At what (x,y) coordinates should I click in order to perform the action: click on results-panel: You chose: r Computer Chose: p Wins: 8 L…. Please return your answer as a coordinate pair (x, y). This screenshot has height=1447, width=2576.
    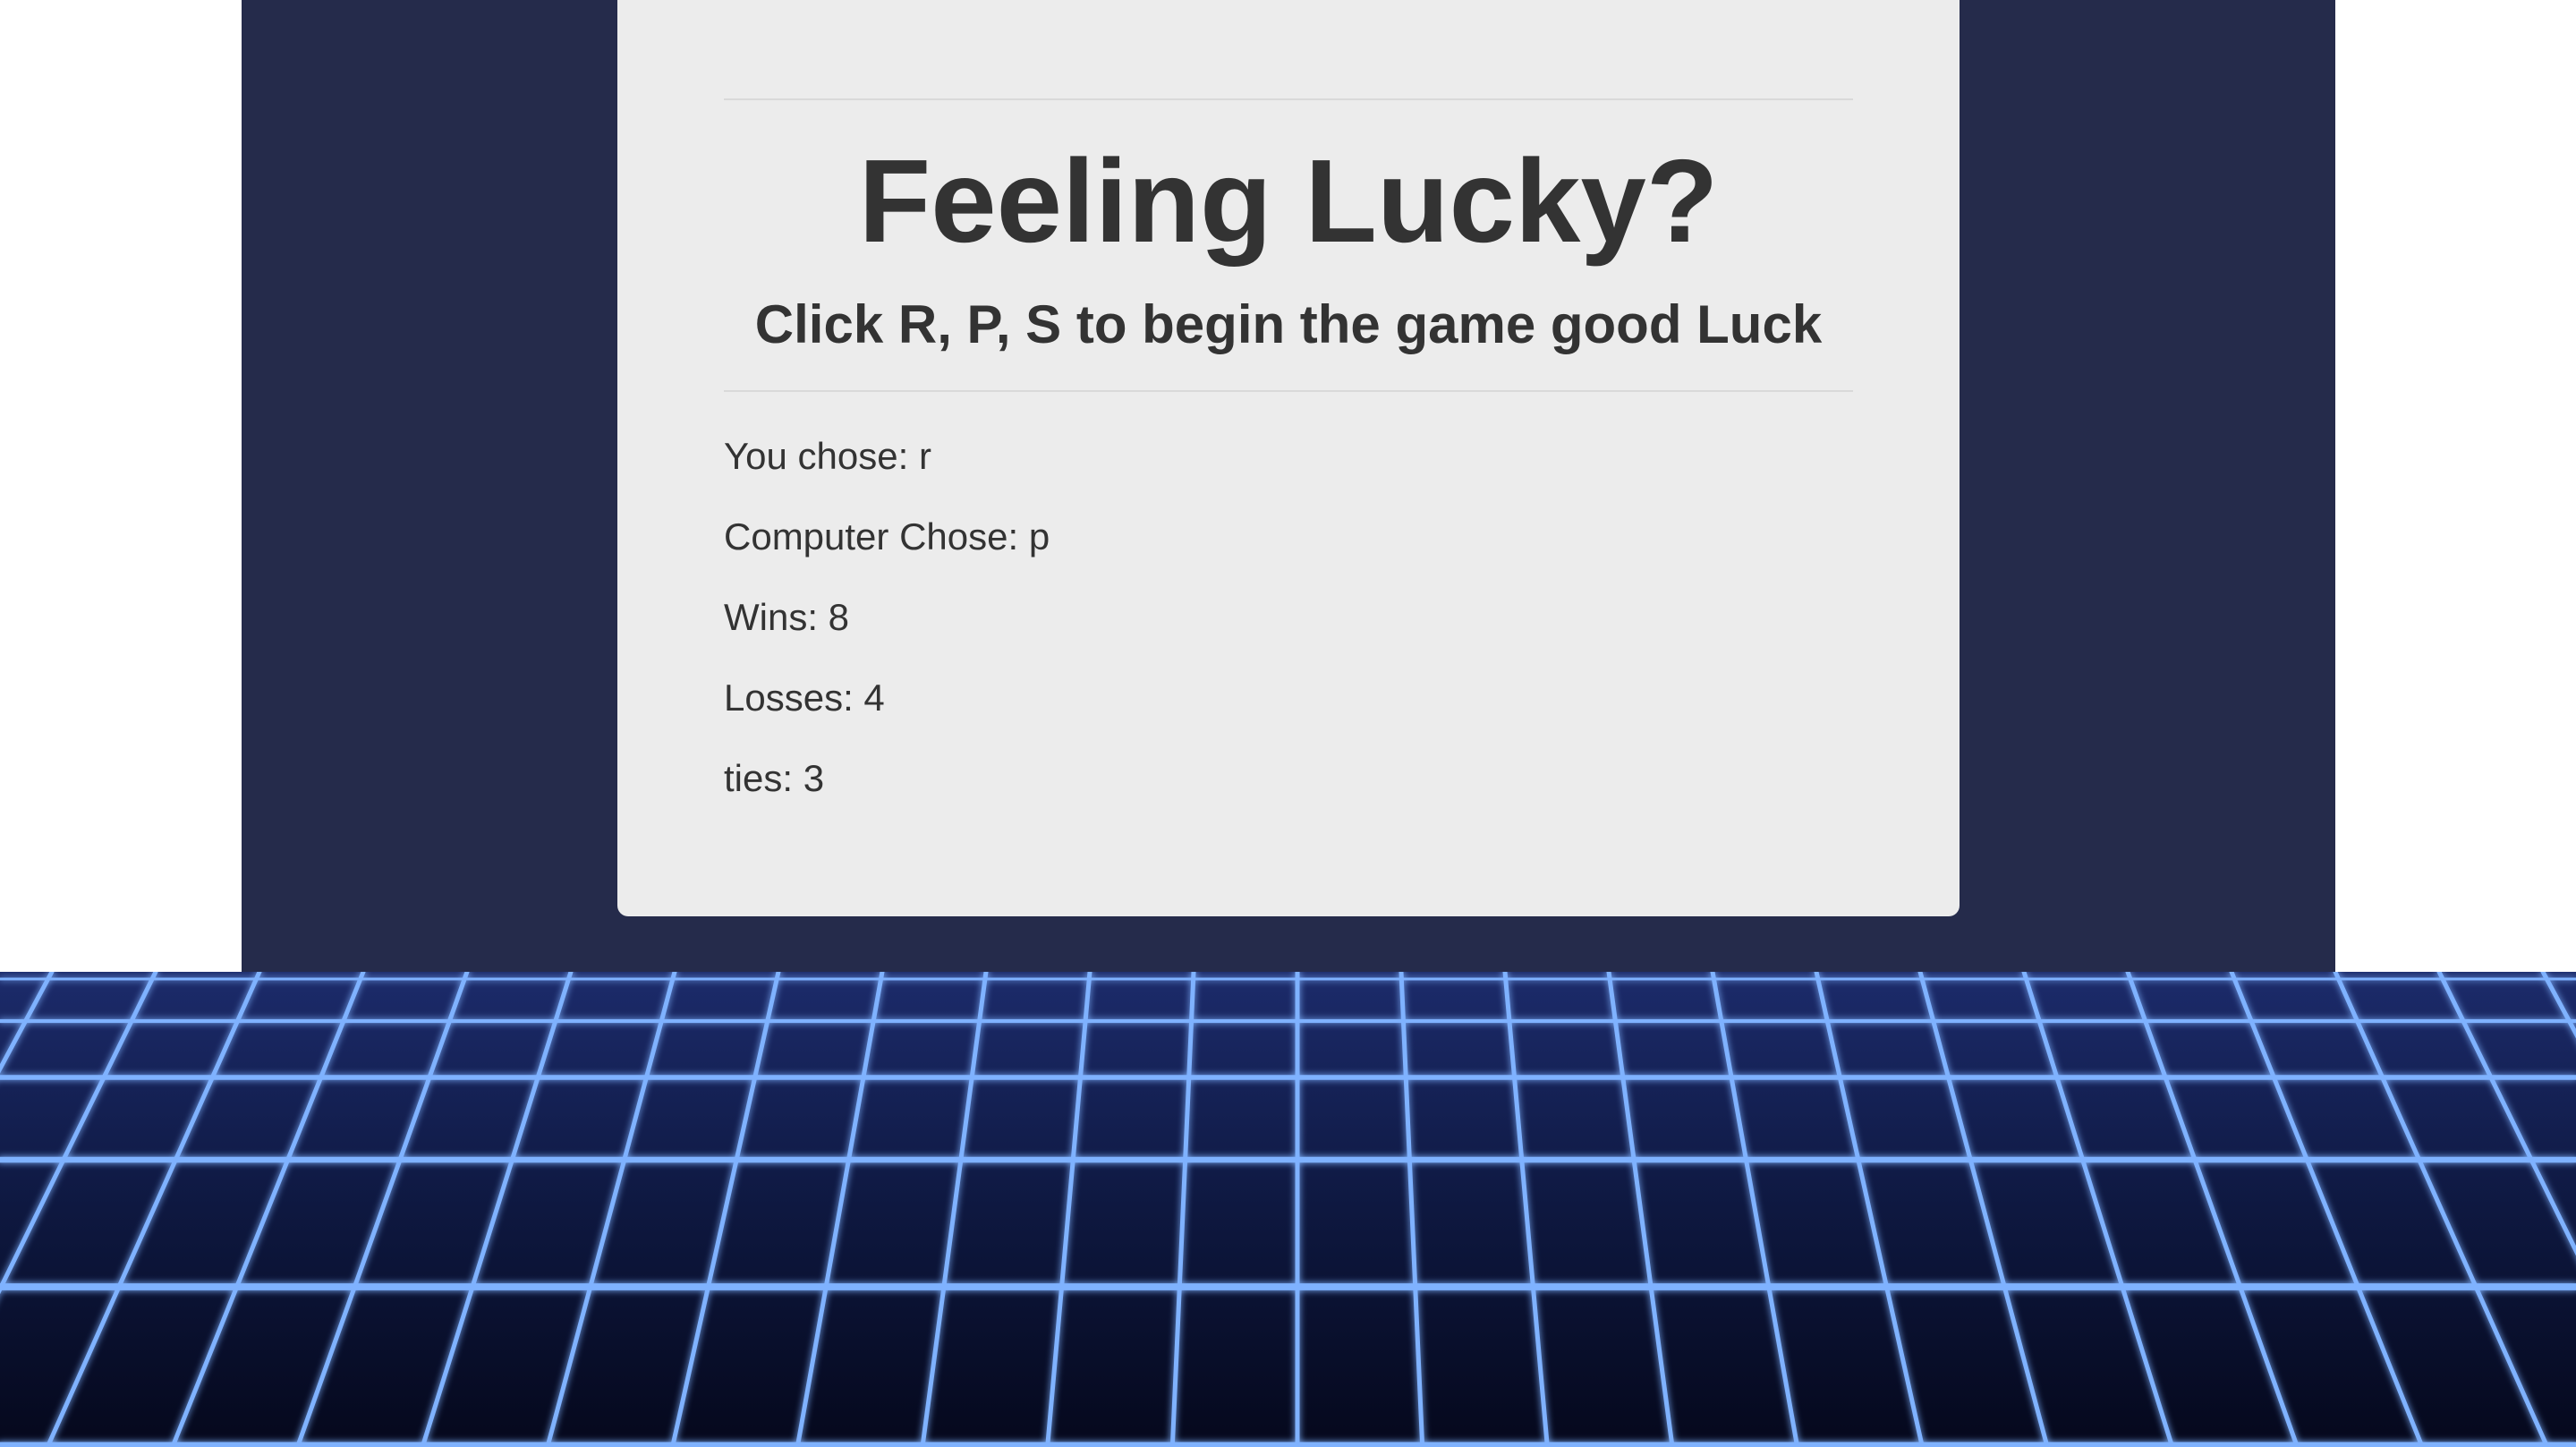
    Looking at the image, I should click on (1288, 629).